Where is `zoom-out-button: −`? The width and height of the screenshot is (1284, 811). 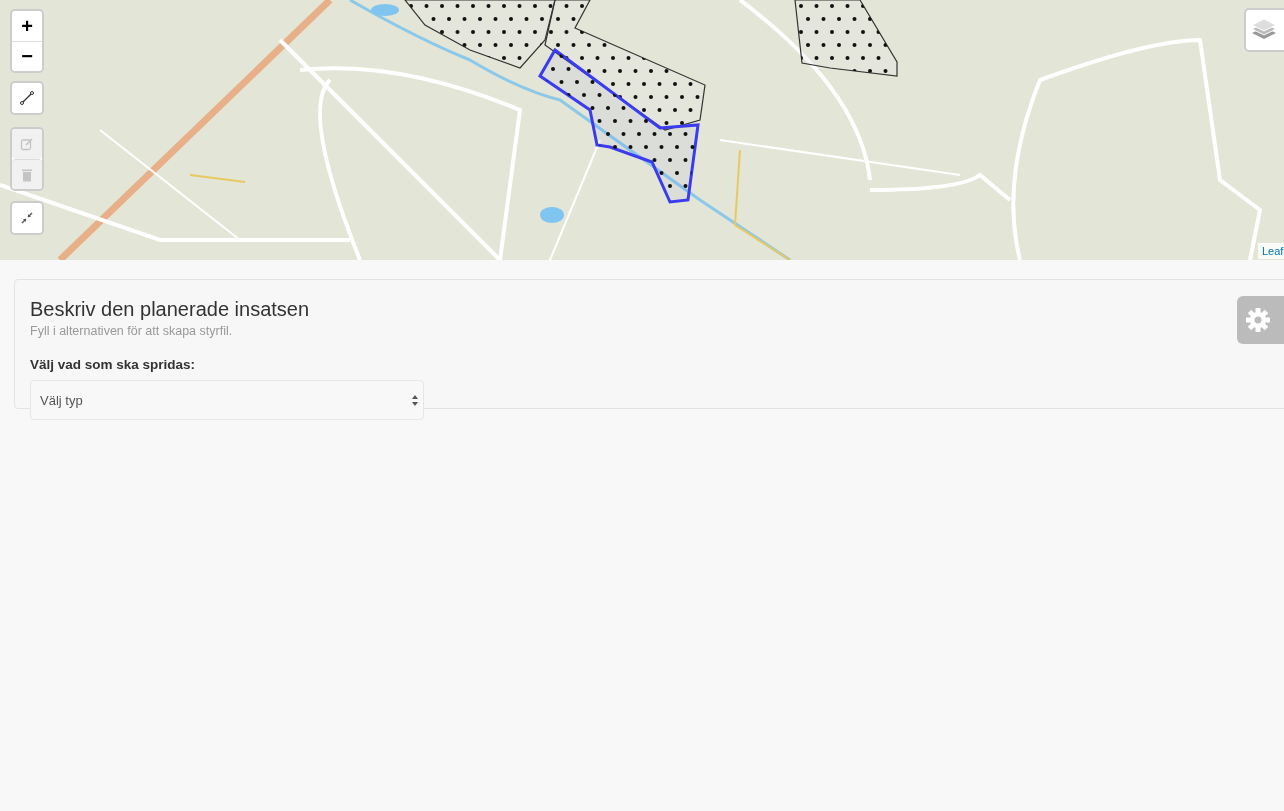
zoom-out-button: − is located at coordinates (27, 56).